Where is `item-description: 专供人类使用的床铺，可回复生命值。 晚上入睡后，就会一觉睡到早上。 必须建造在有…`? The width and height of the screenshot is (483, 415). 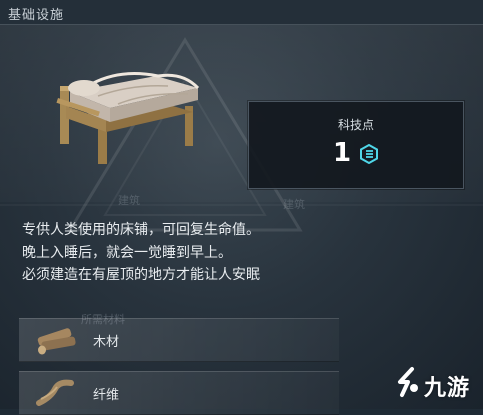
item-description: 专供人类使用的床铺，可回复生命值。 晚上入睡后，就会一觉睡到早上。 必须建造在有… is located at coordinates (141, 253).